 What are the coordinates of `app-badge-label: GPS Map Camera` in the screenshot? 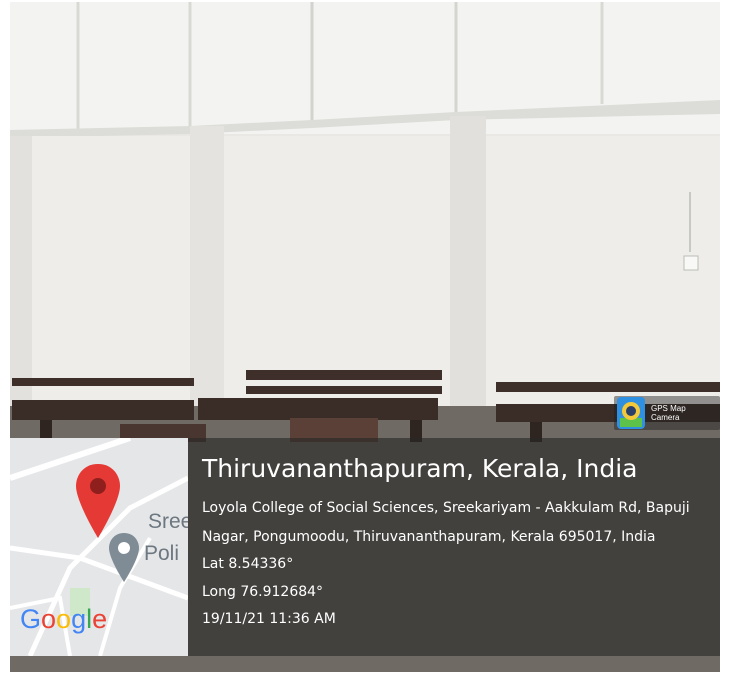 It's located at (668, 413).